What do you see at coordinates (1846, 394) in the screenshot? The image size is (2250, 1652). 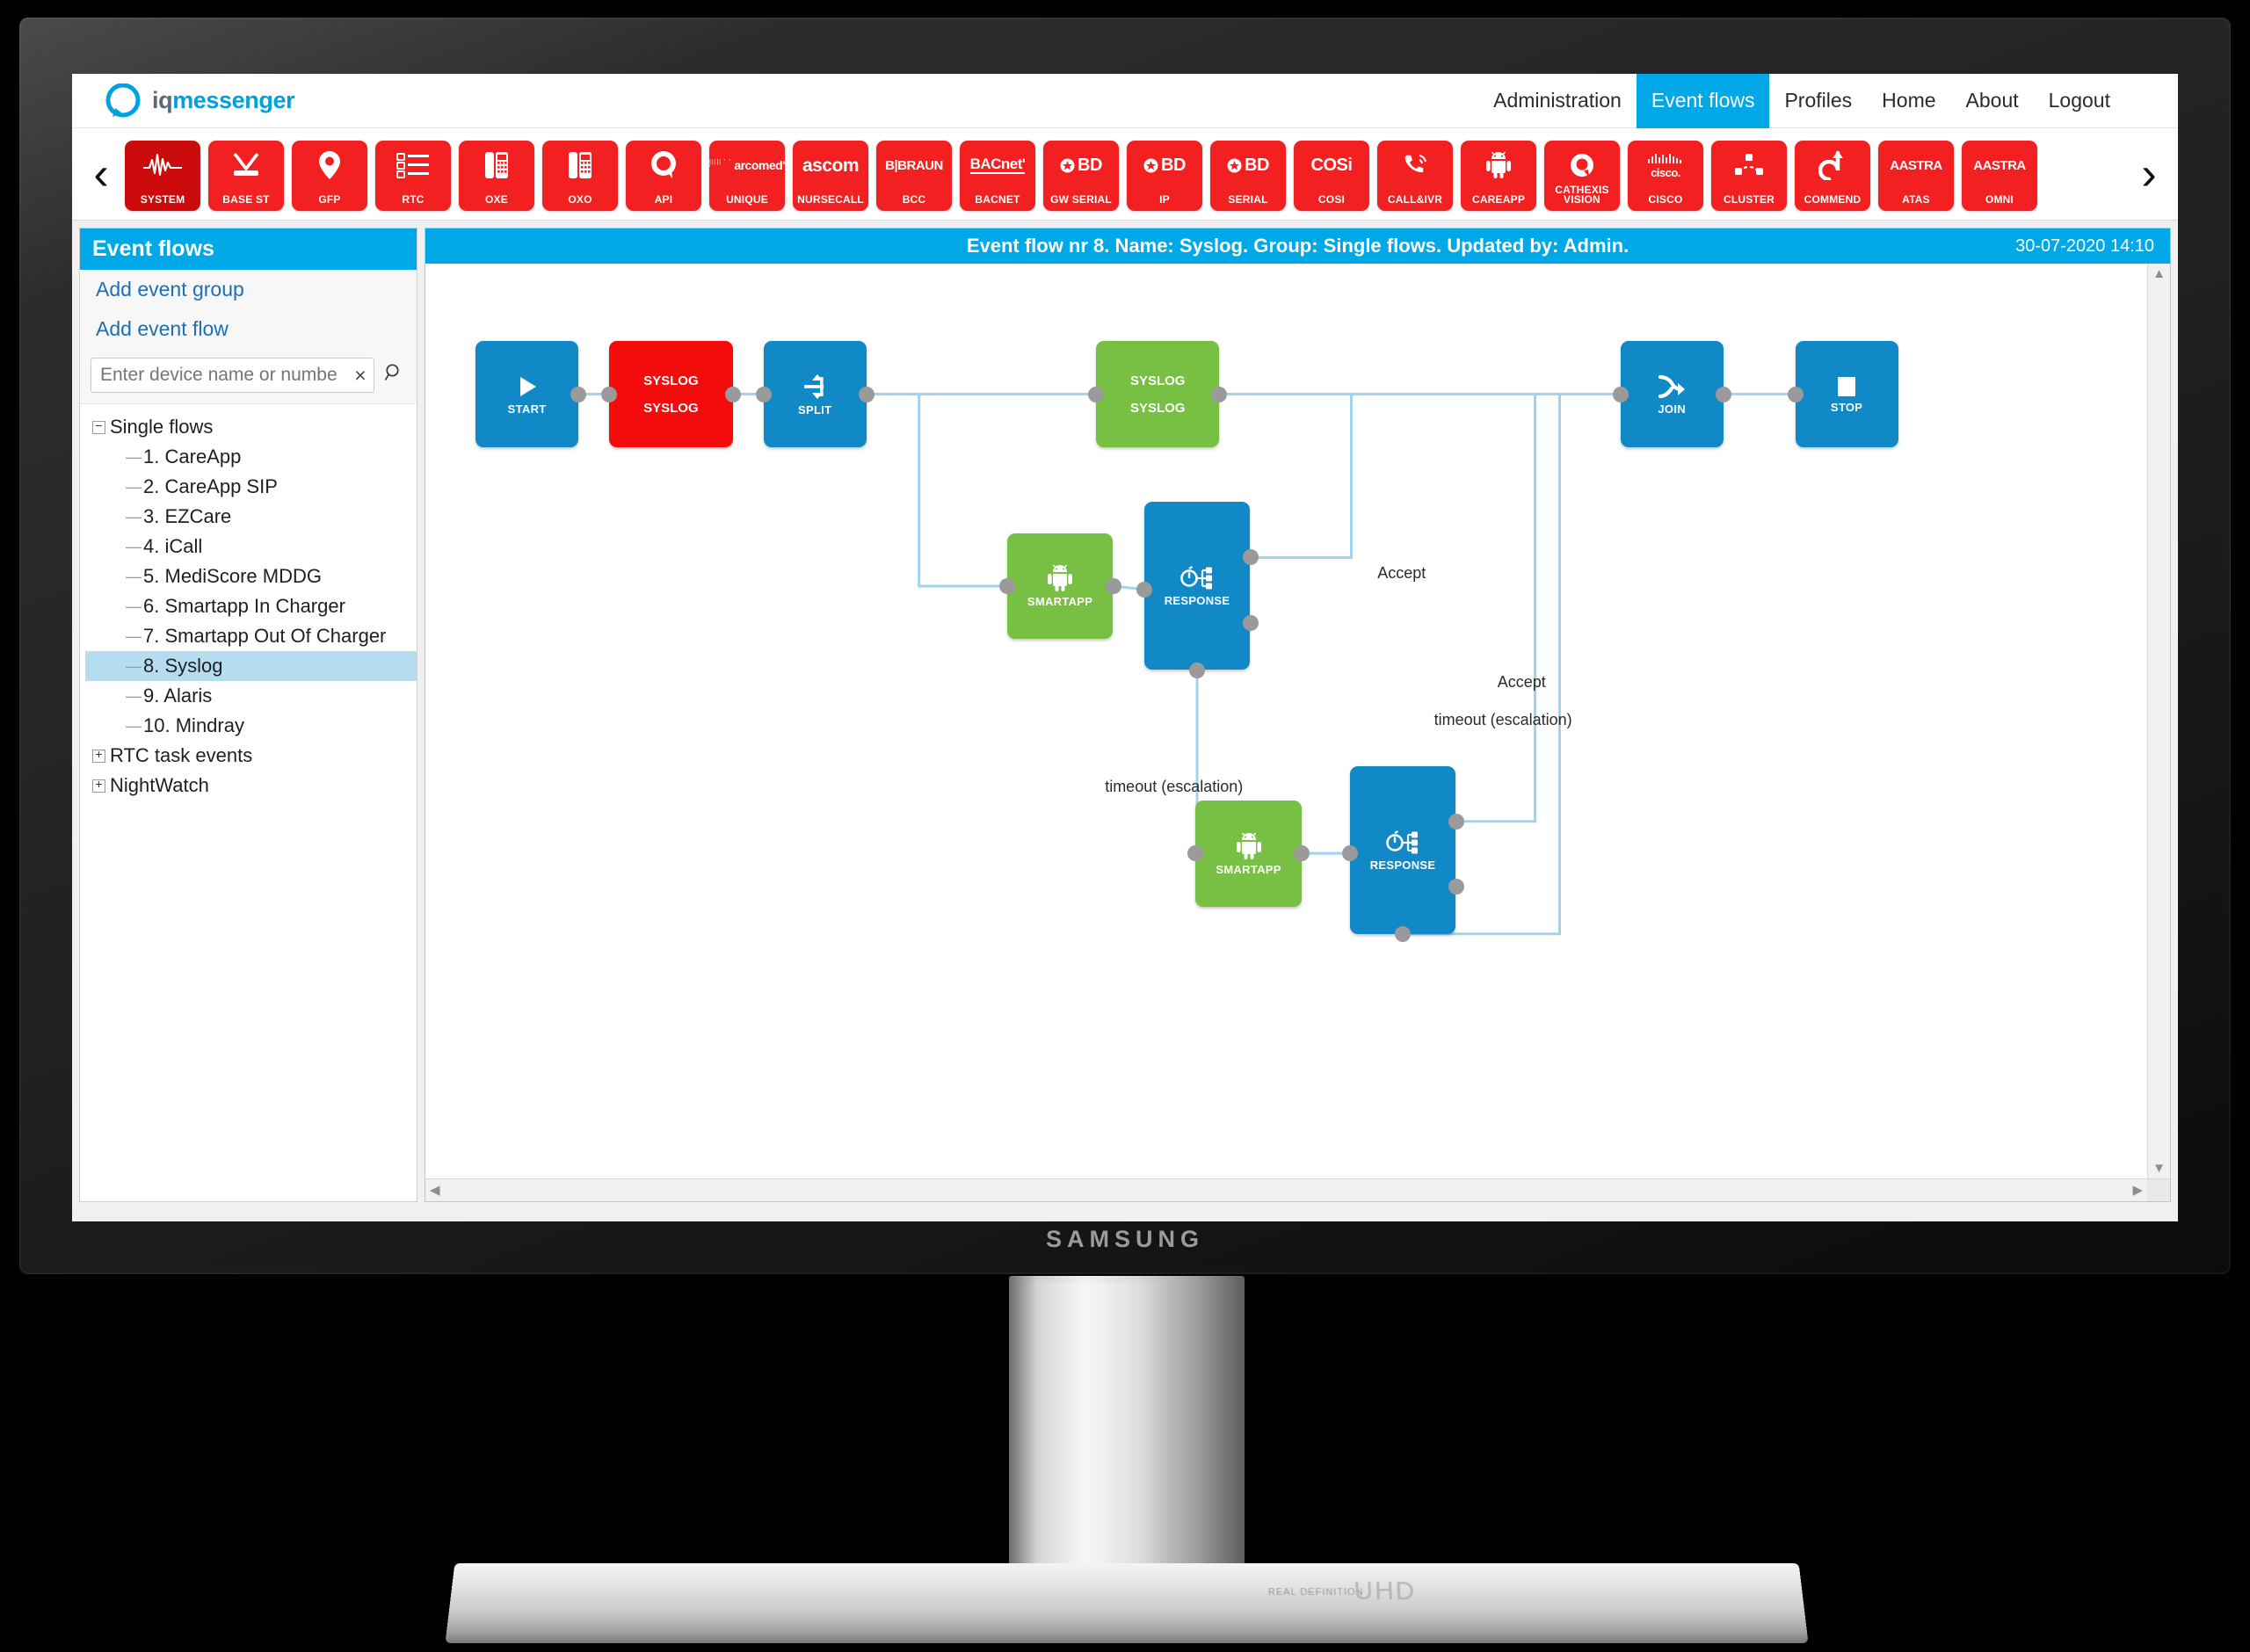 I see `flow-node-stop: STOP` at bounding box center [1846, 394].